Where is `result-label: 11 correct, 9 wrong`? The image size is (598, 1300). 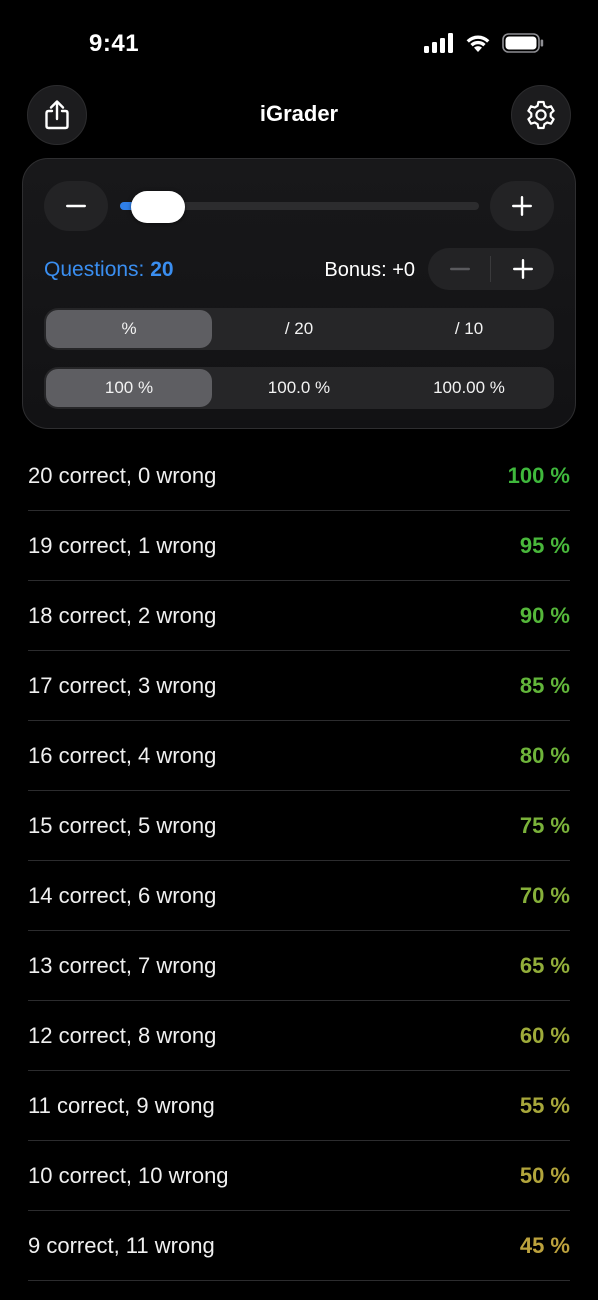
result-label: 11 correct, 9 wrong is located at coordinates (121, 1105).